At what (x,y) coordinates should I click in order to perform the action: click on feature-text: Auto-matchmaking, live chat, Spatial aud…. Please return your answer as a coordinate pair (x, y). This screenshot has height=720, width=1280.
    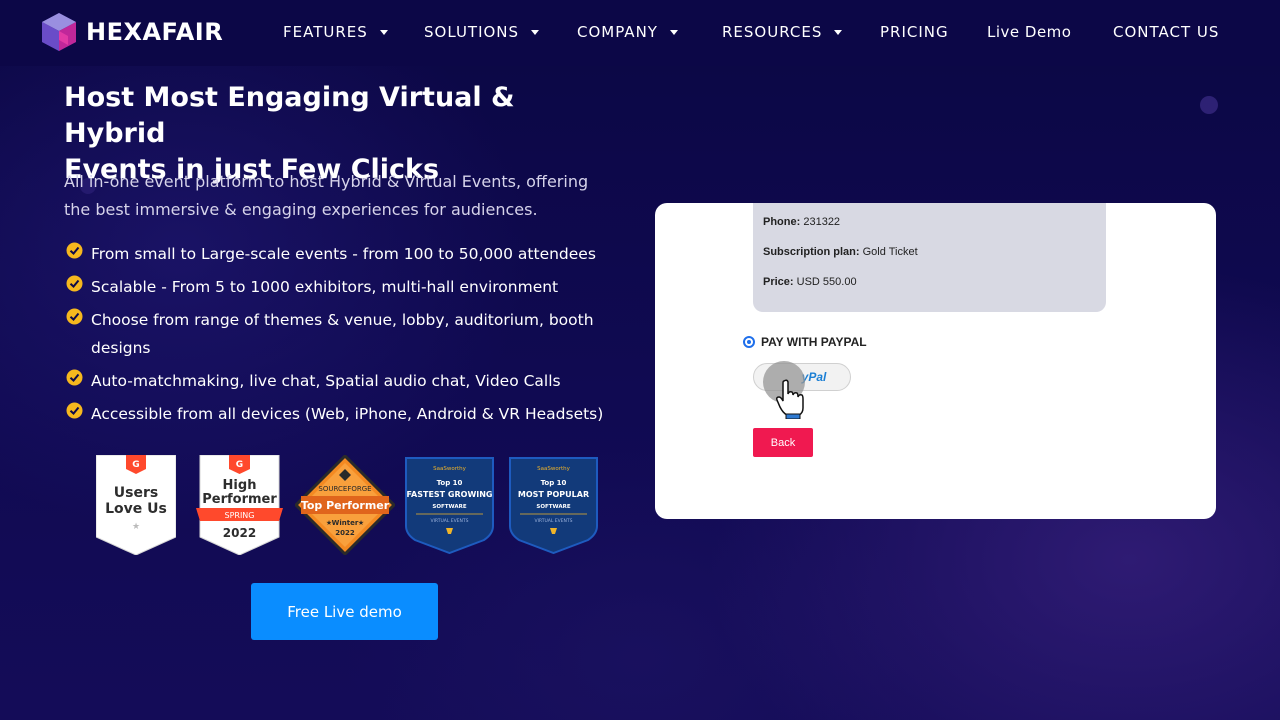
    Looking at the image, I should click on (326, 381).